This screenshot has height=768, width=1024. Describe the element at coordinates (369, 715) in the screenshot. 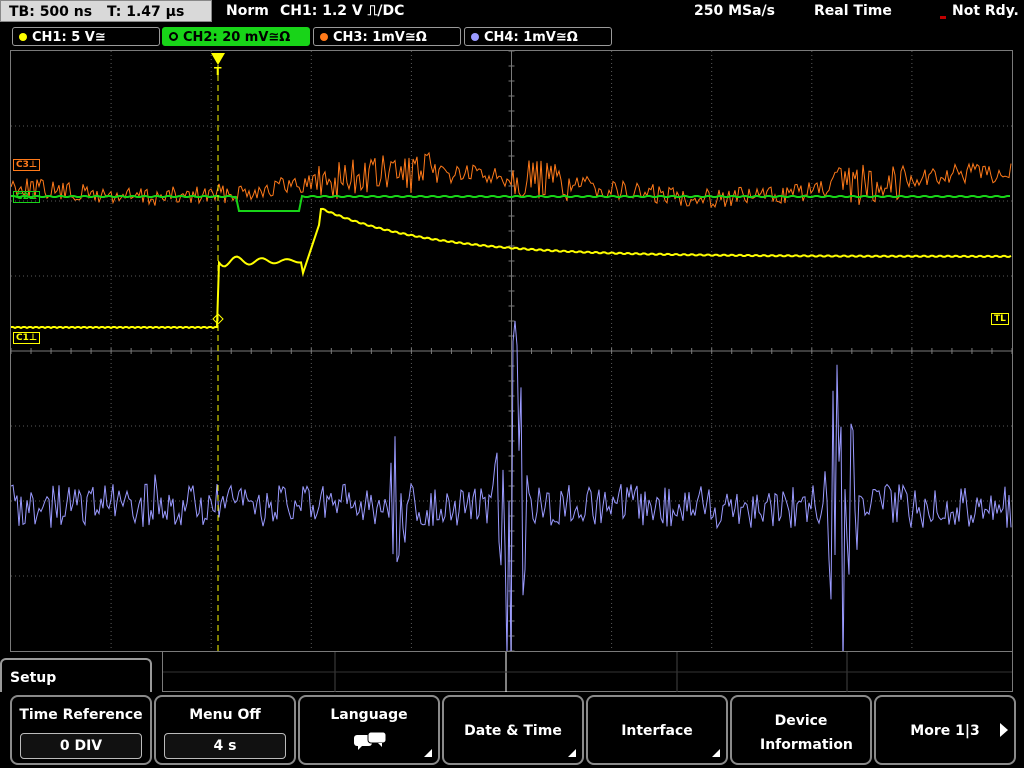

I see `softkey-label: Language` at that location.